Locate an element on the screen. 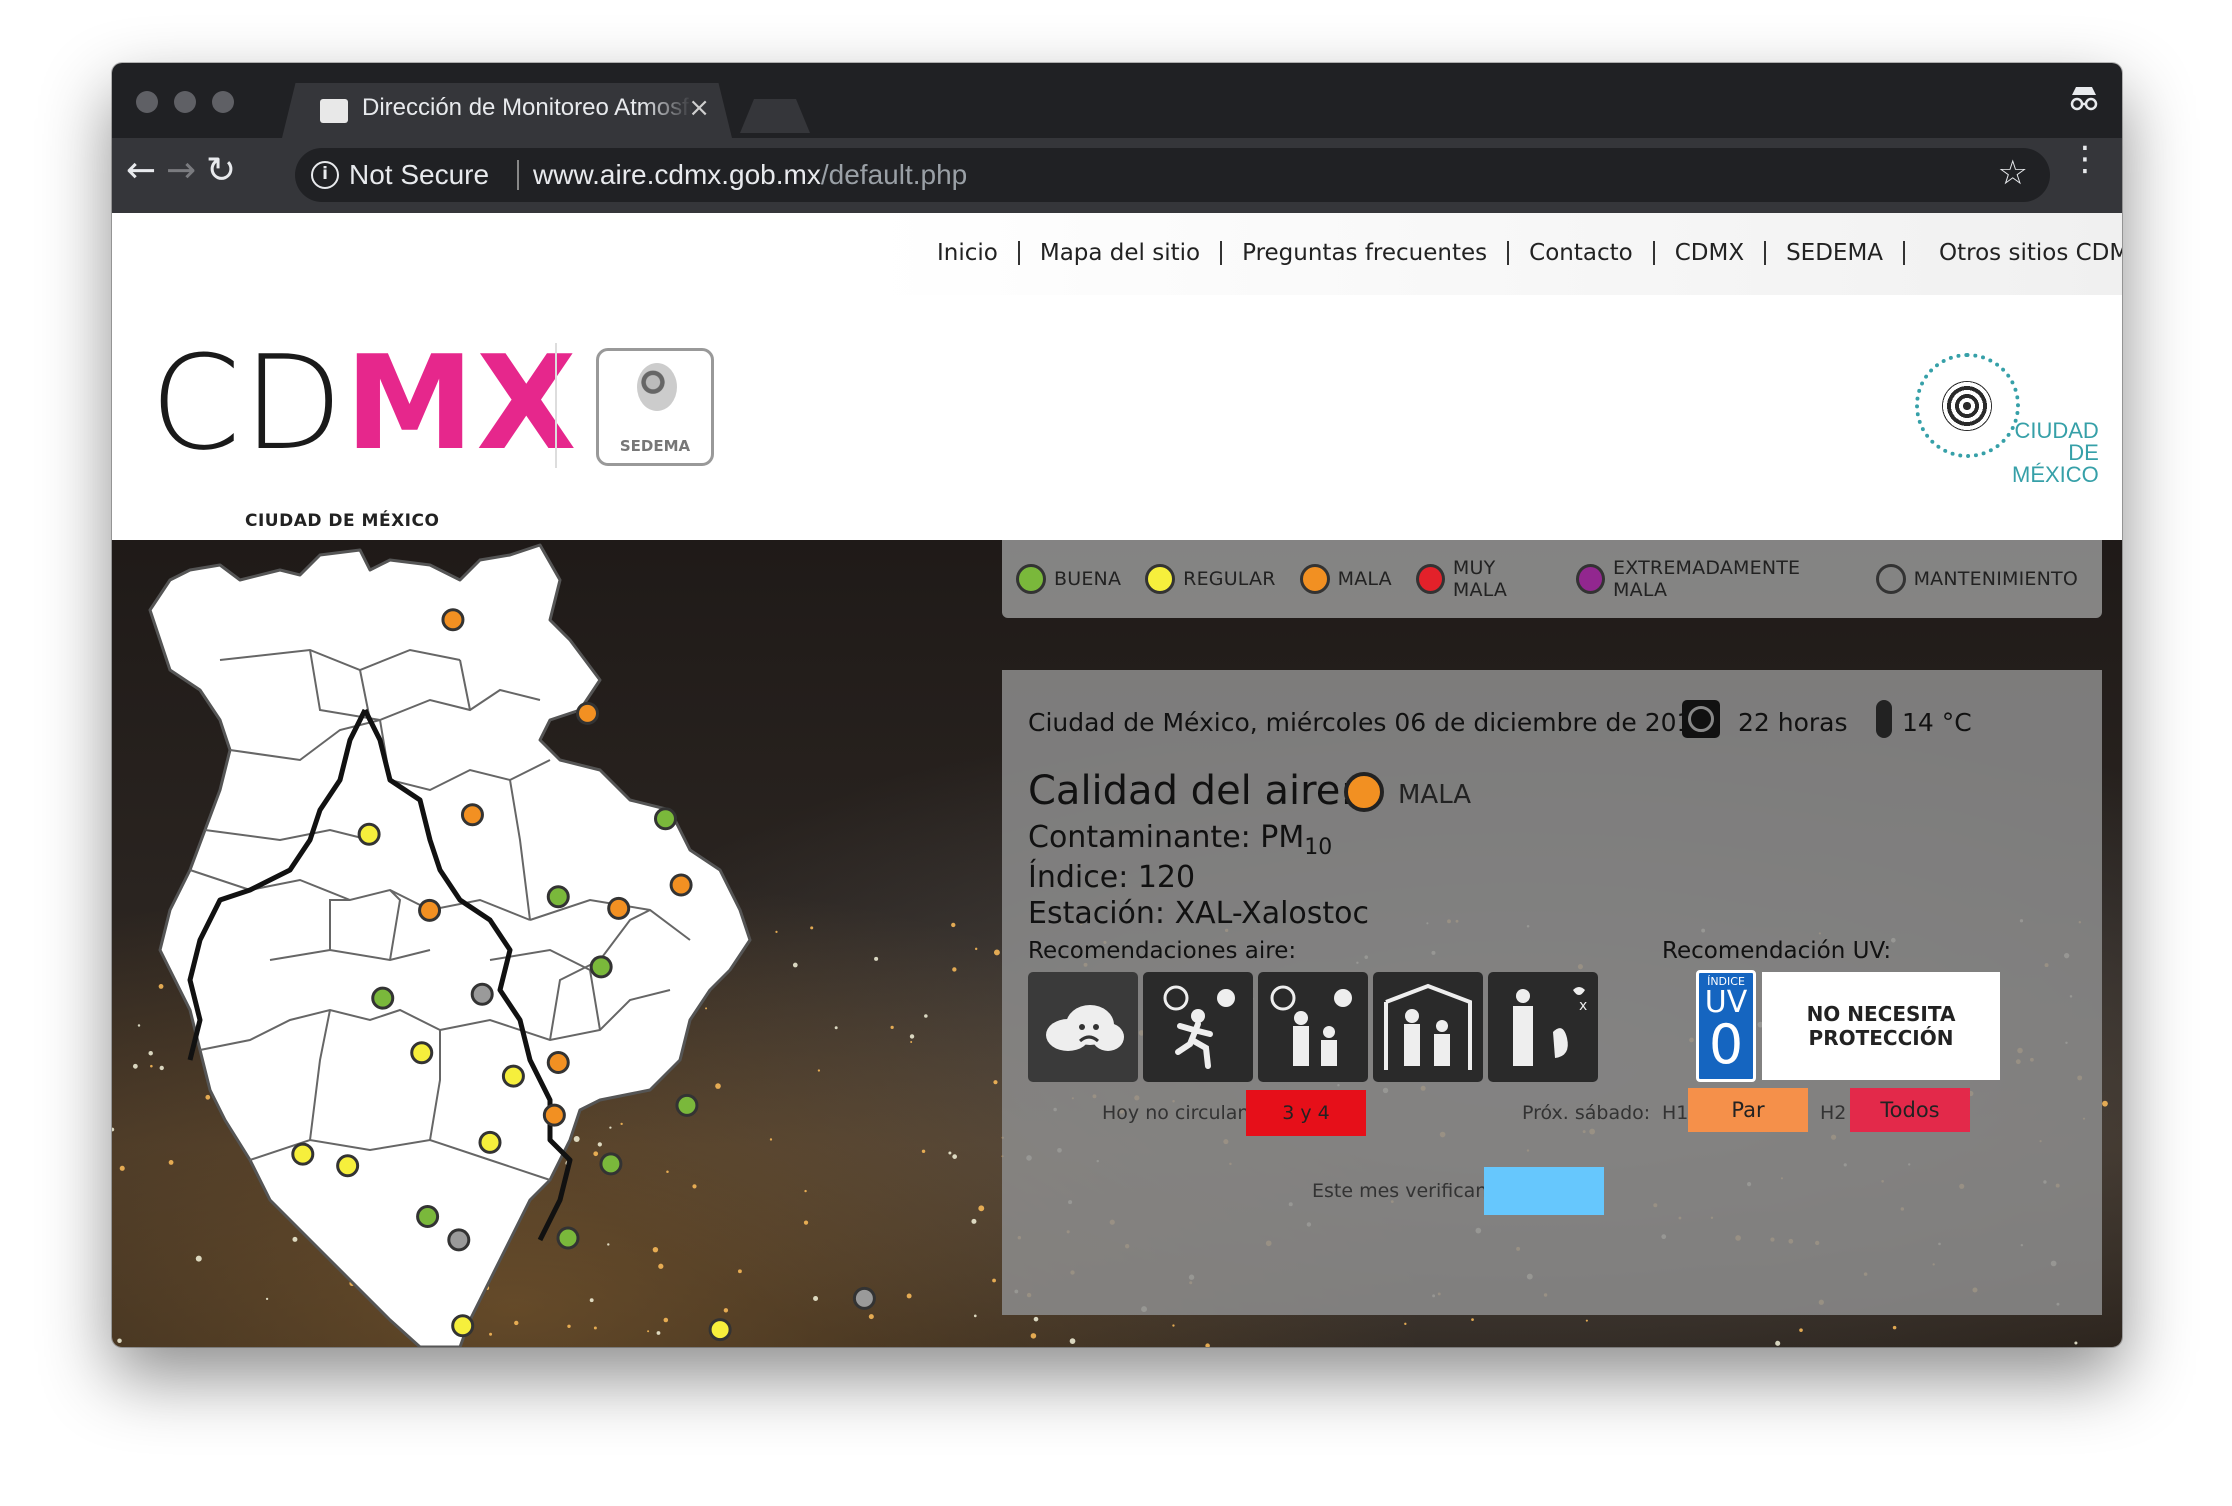  nav-link-mapa-del-sitio: Mapa del sitio is located at coordinates (1121, 253).